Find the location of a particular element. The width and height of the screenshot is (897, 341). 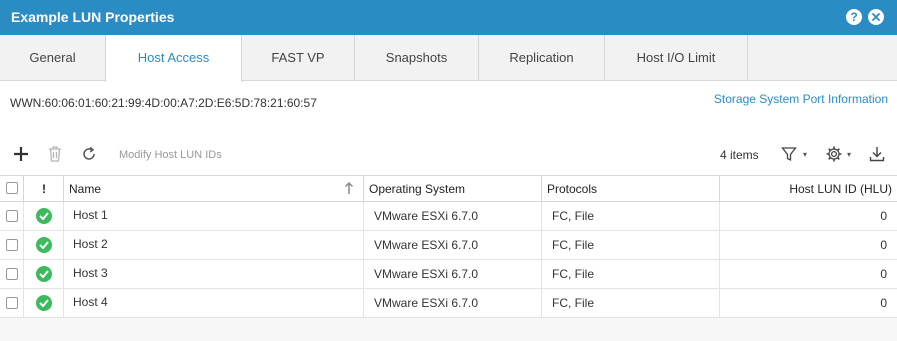

header-host-lun-id: Host LUN ID (HLU) is located at coordinates (808, 188).